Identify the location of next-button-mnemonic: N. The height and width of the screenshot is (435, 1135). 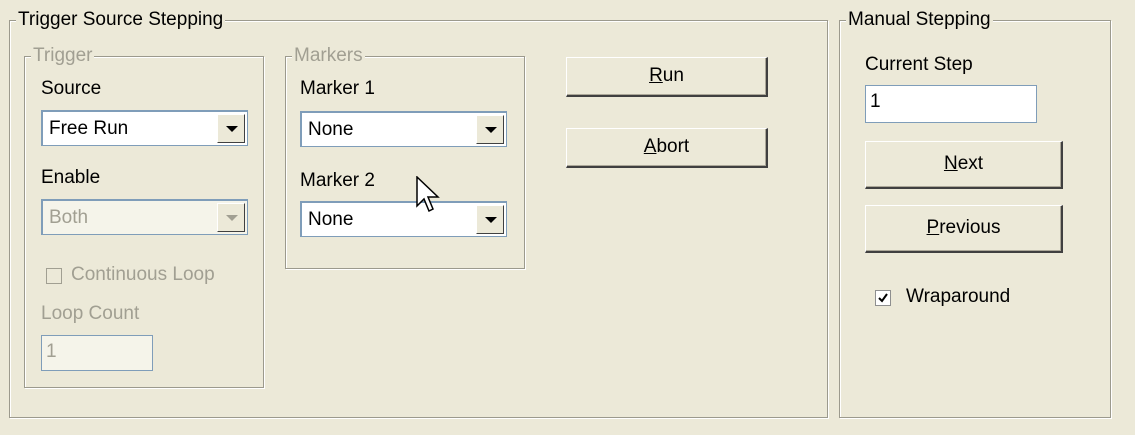
(950, 163).